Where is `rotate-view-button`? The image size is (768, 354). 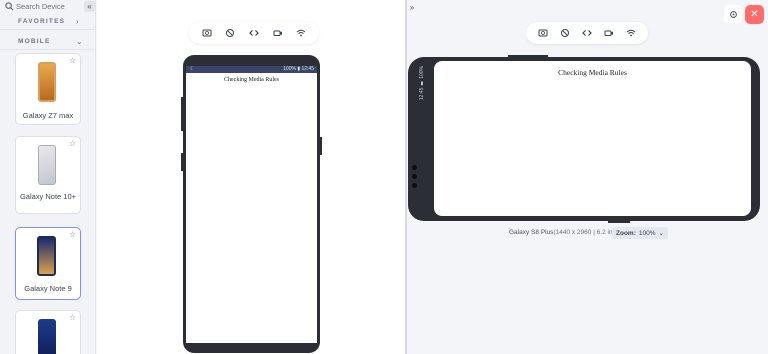 rotate-view-button is located at coordinates (733, 14).